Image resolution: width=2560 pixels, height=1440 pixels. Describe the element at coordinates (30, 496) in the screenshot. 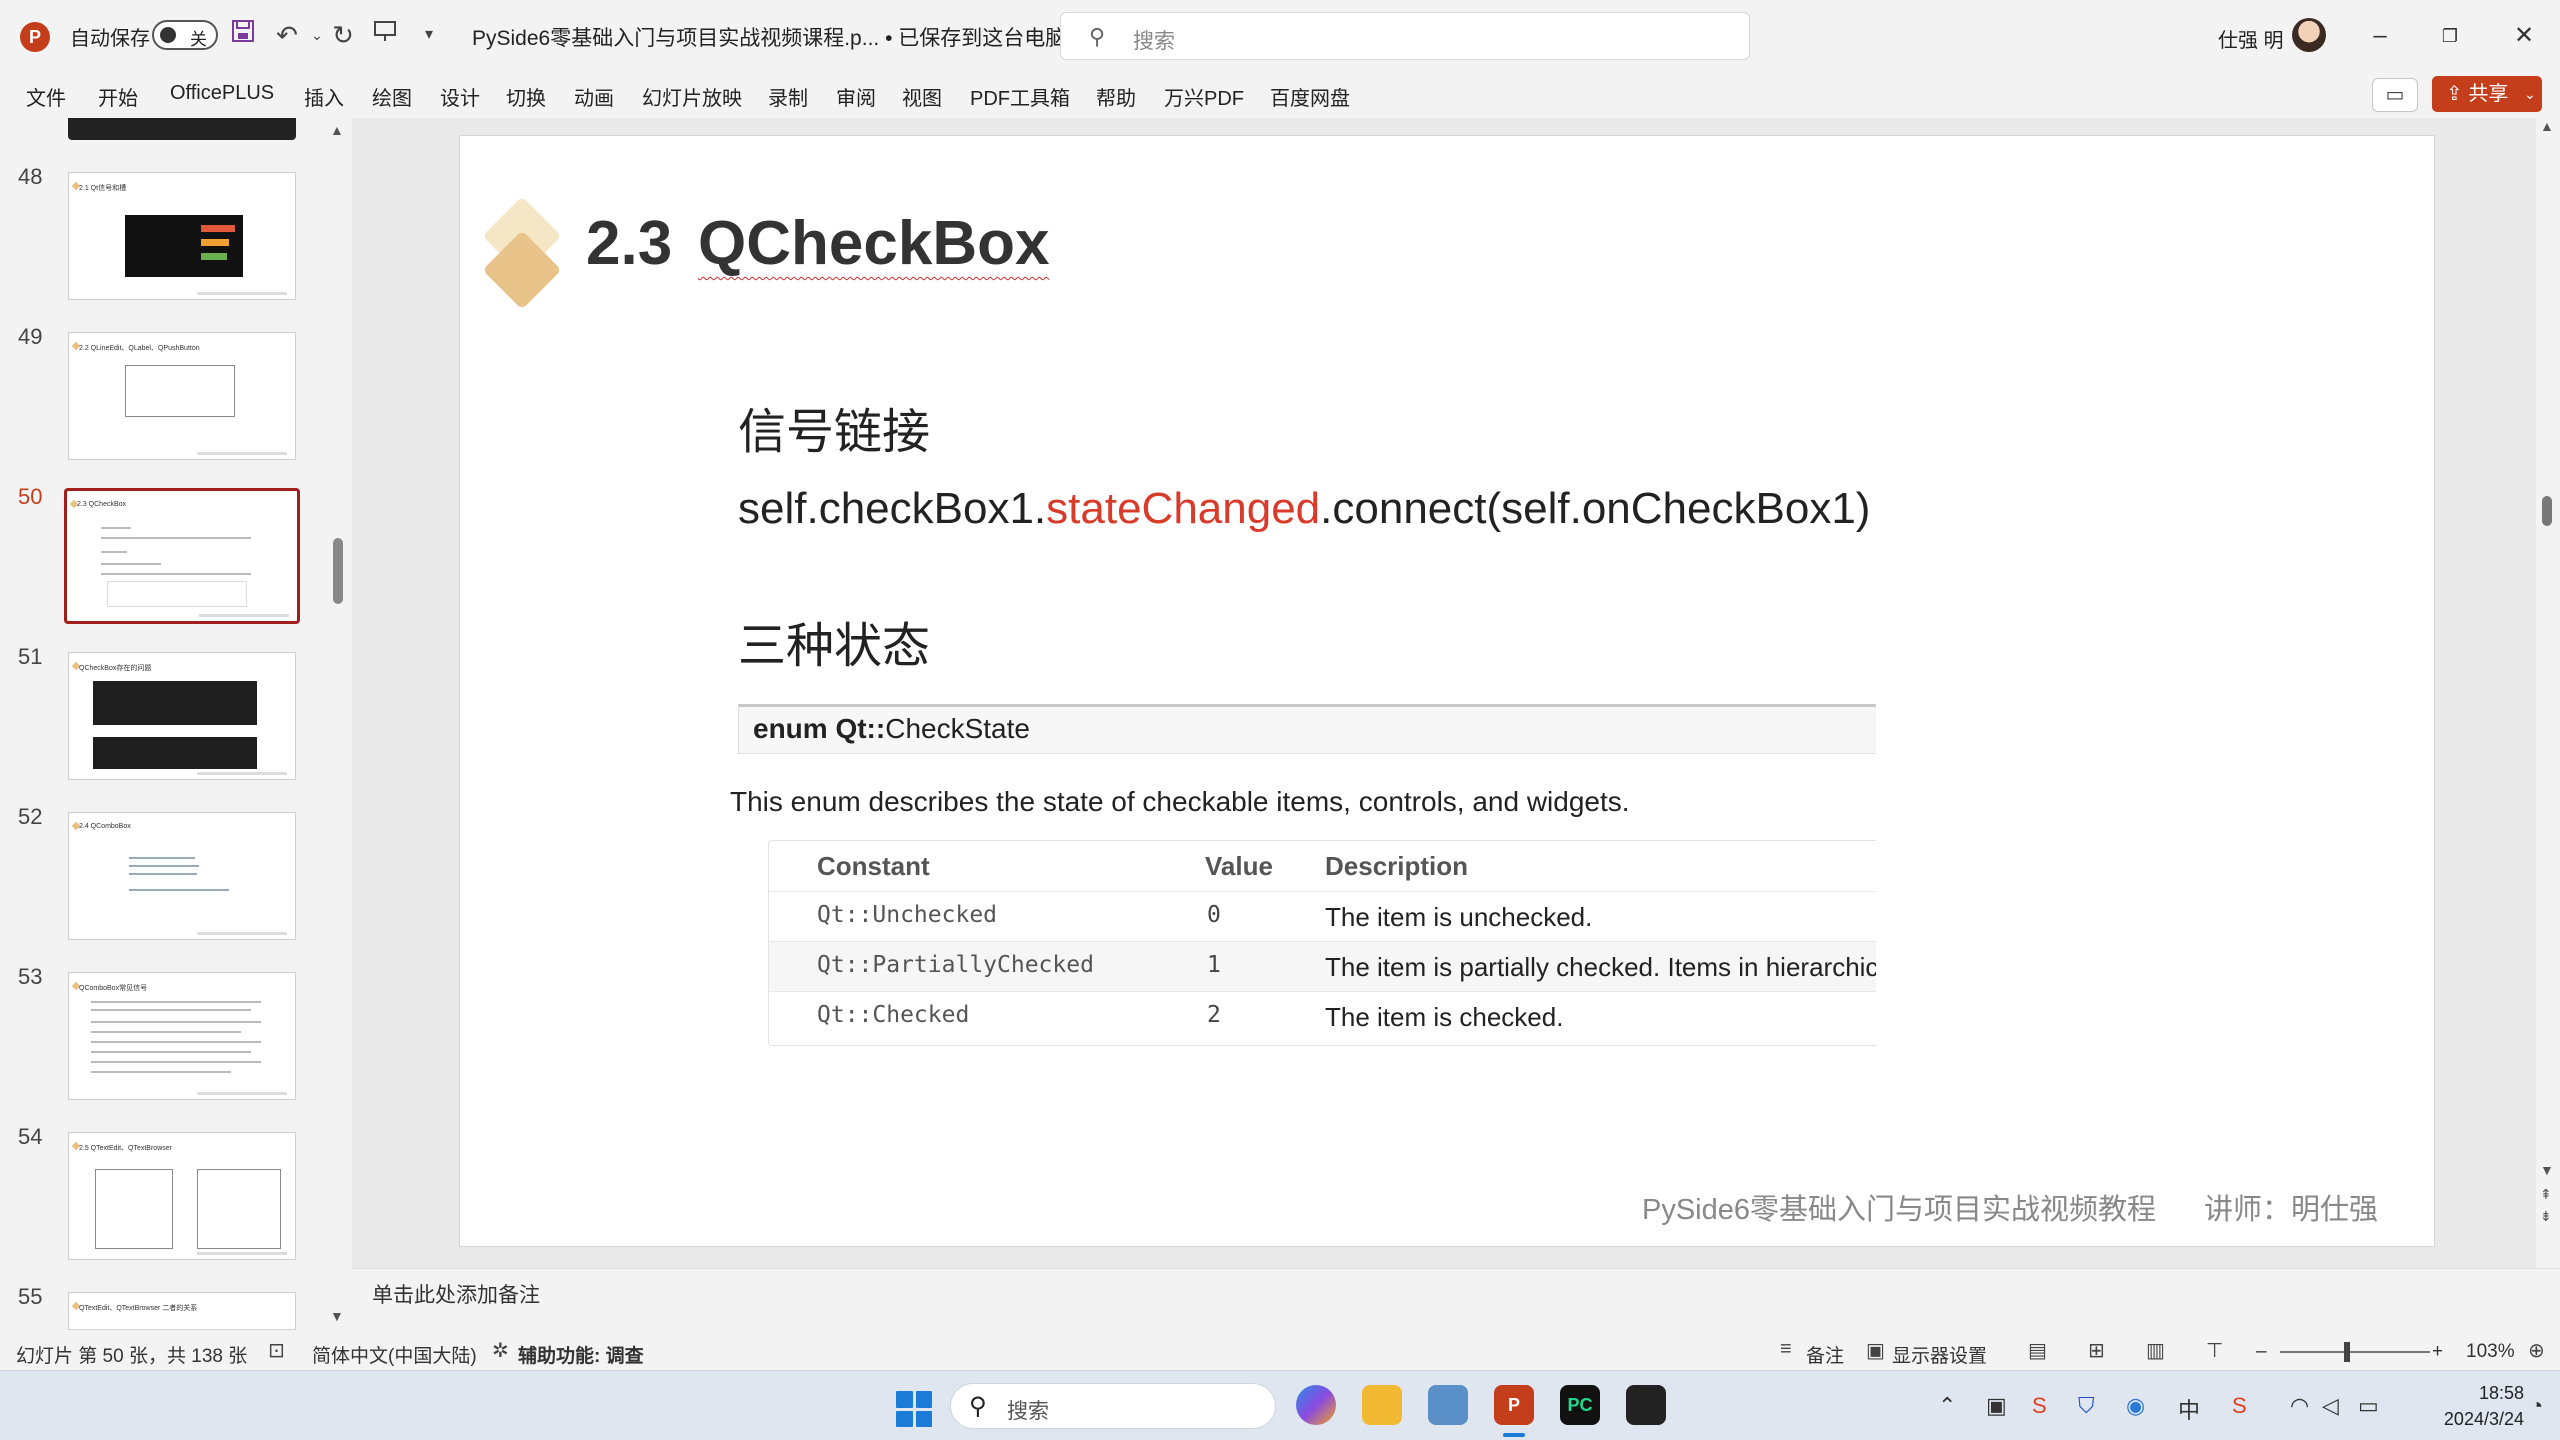

I see `thumbnail-number-active: 50` at that location.